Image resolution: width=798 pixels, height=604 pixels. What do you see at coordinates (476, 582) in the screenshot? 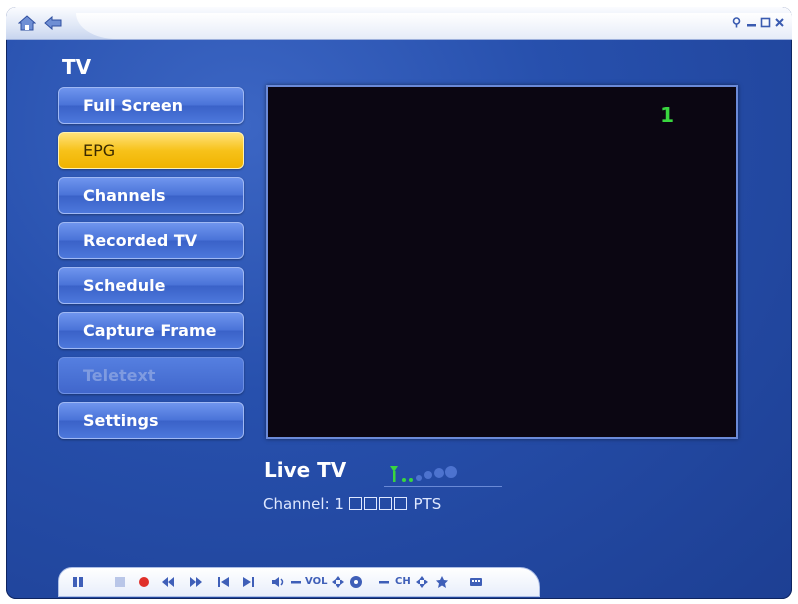
I see `keyboard-icon` at bounding box center [476, 582].